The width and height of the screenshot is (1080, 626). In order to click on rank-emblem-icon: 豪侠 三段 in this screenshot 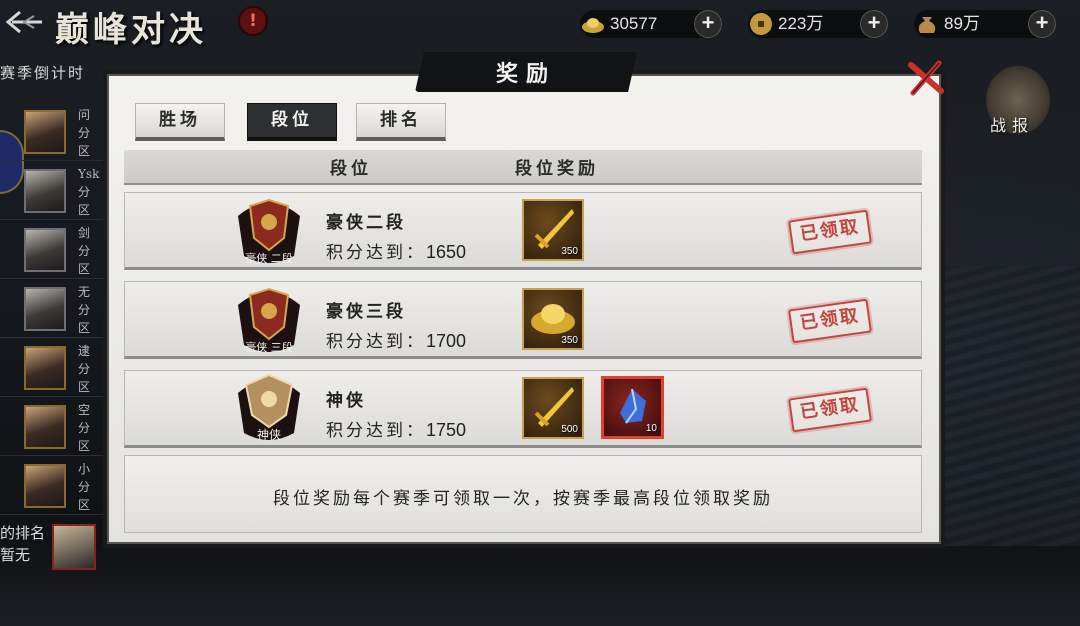, I will do `click(269, 320)`.